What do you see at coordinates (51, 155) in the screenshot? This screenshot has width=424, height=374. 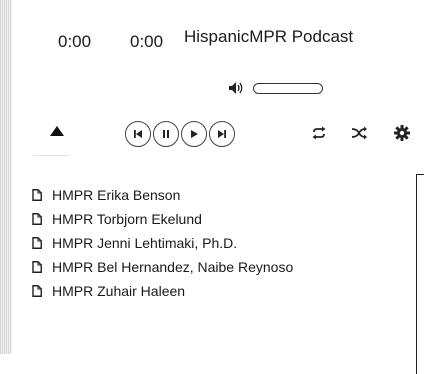 I see `divider` at bounding box center [51, 155].